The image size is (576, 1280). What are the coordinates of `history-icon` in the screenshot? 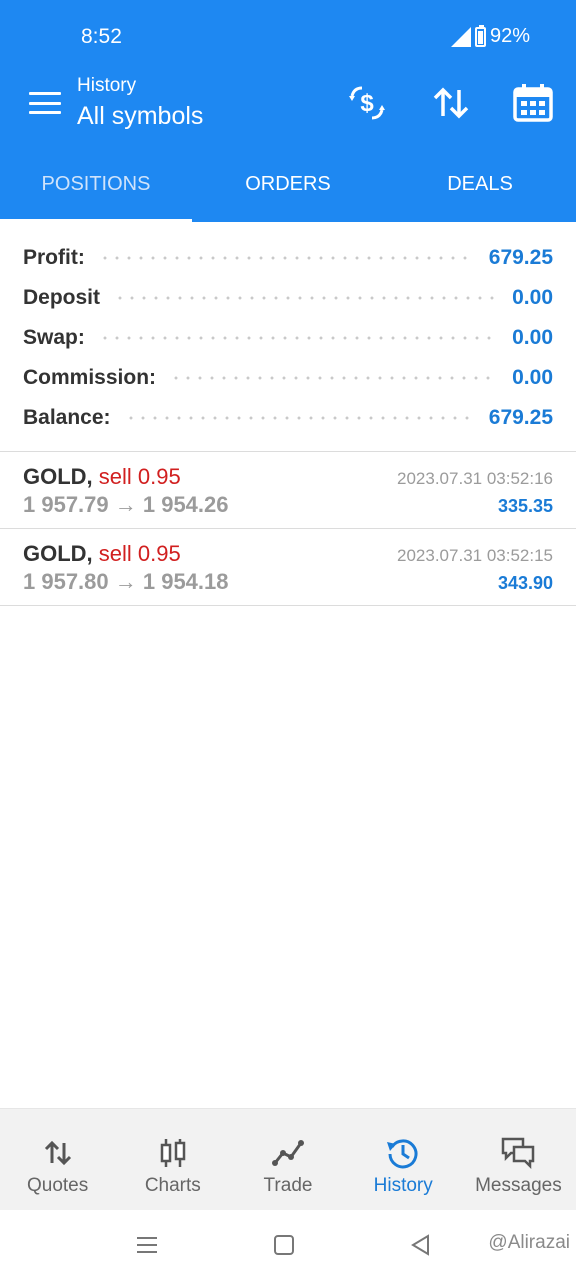 It's located at (402, 1154).